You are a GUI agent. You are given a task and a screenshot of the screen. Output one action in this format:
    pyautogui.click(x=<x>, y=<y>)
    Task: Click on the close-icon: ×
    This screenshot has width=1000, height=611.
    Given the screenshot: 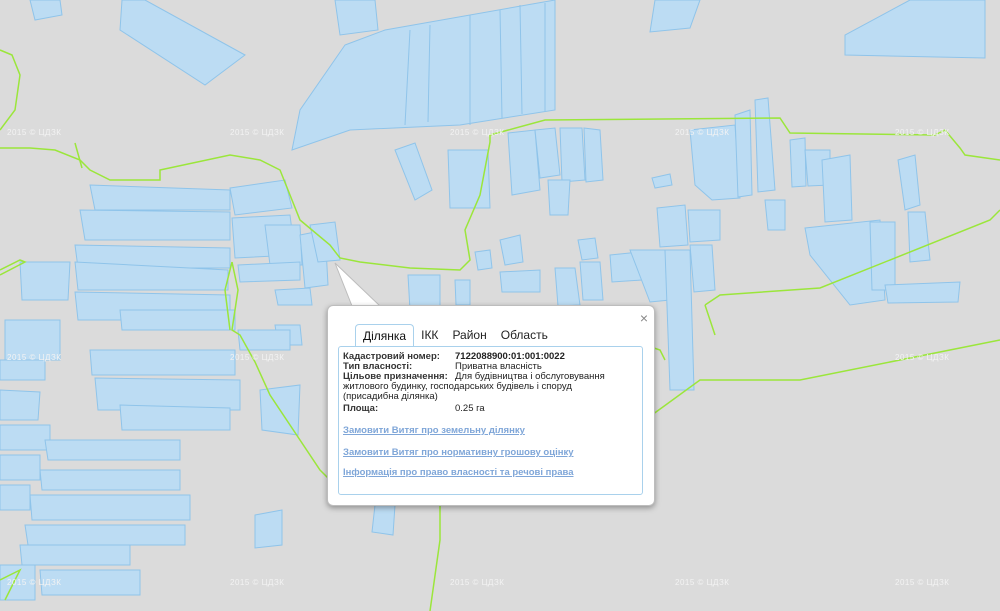 What is the action you would take?
    pyautogui.click(x=644, y=318)
    